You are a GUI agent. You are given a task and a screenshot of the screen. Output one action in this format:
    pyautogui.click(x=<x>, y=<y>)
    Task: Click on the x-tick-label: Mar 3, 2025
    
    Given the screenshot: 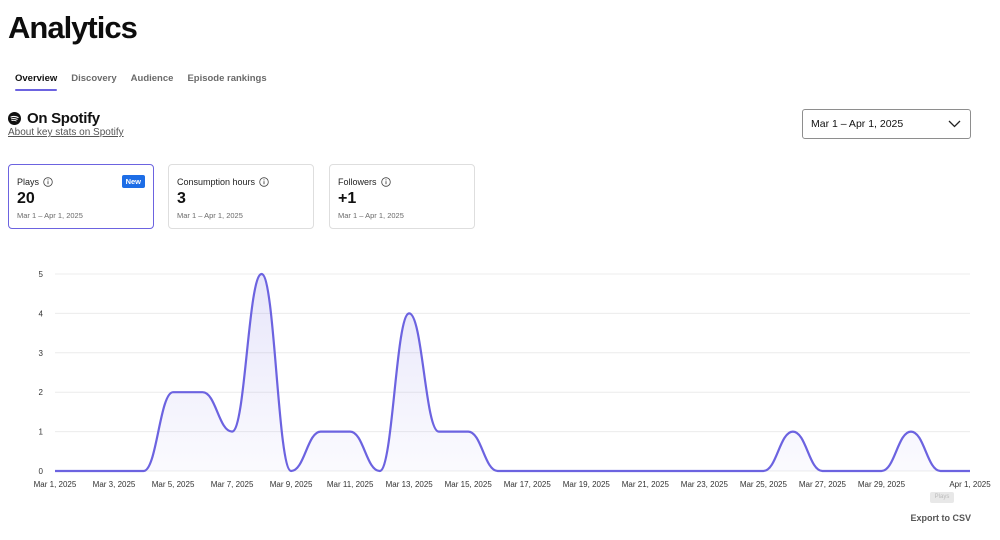 What is the action you would take?
    pyautogui.click(x=114, y=484)
    